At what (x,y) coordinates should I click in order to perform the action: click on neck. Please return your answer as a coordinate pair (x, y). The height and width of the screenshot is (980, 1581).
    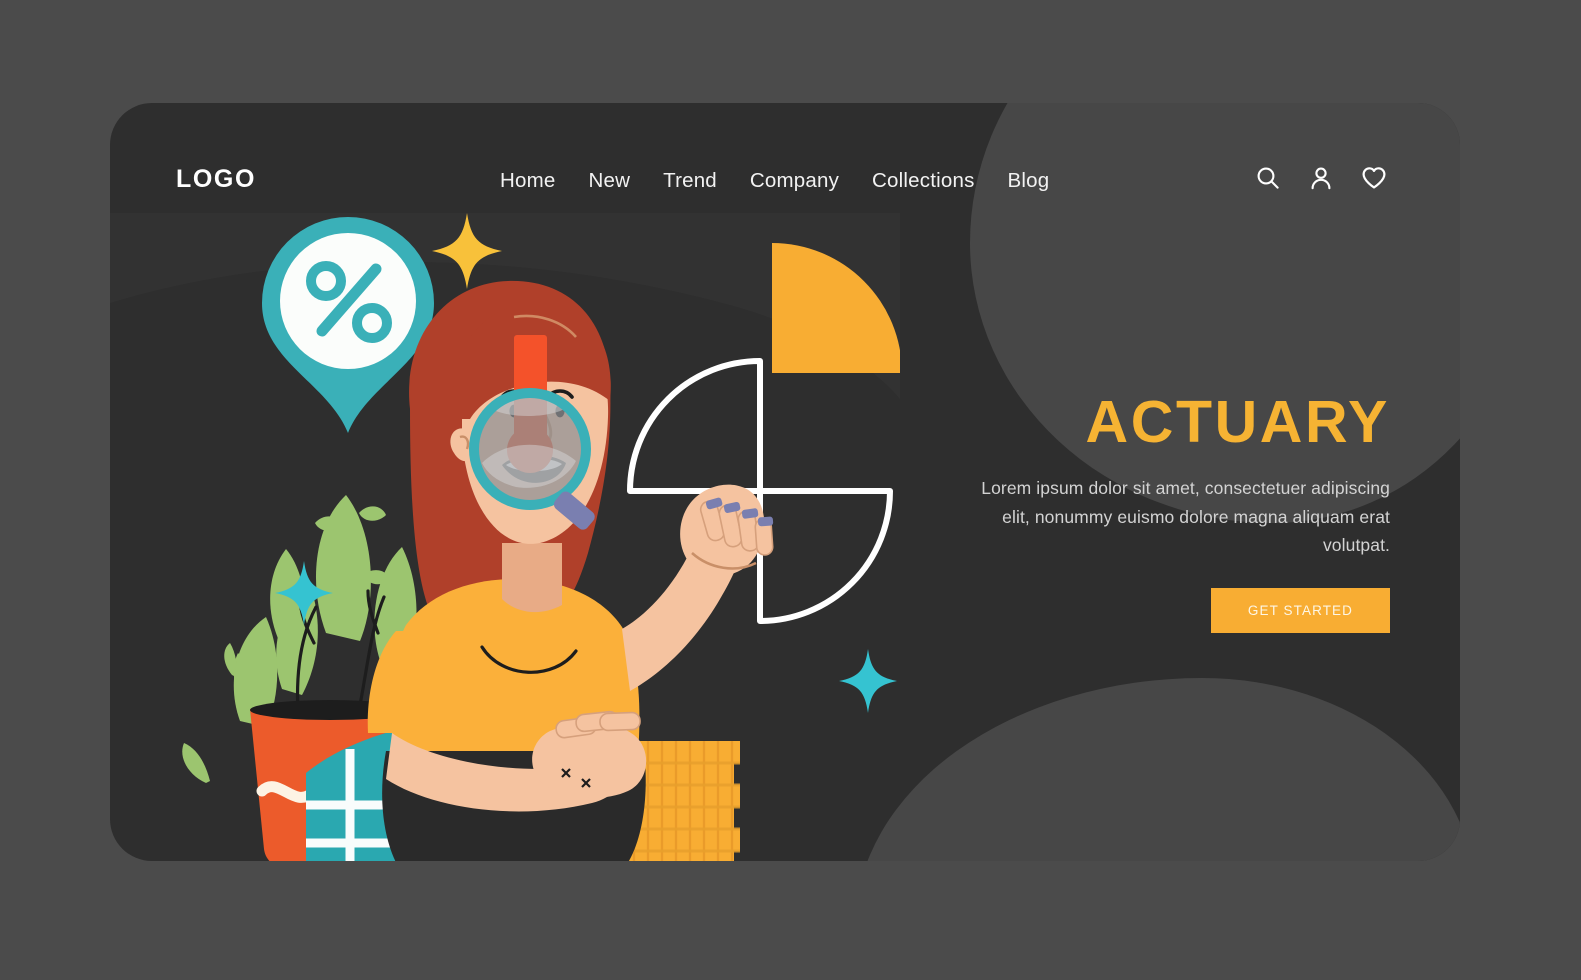
    Looking at the image, I should click on (532, 578).